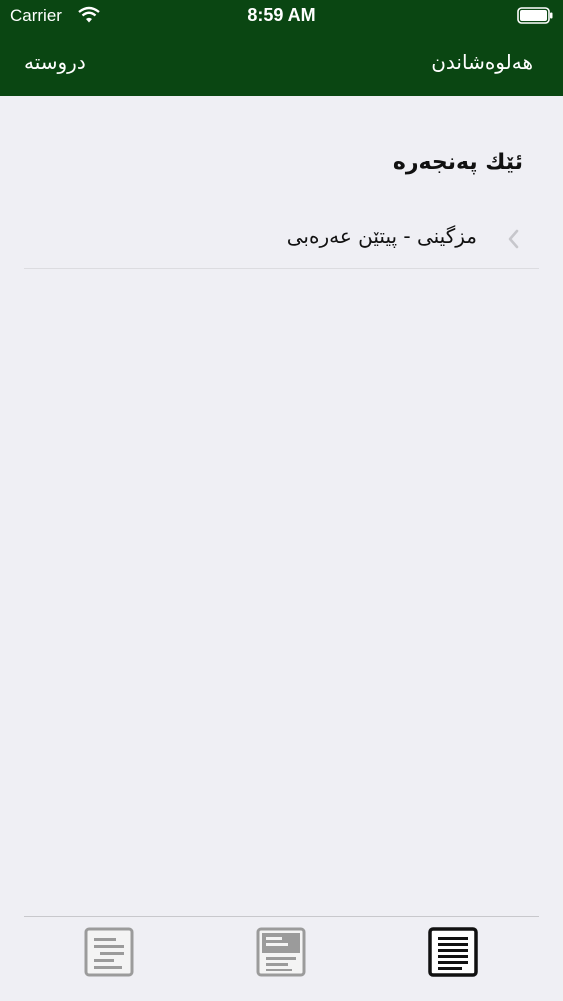  Describe the element at coordinates (381, 236) in the screenshot. I see `list-item-label: مزگینی - پیتێن عەرەبی` at that location.